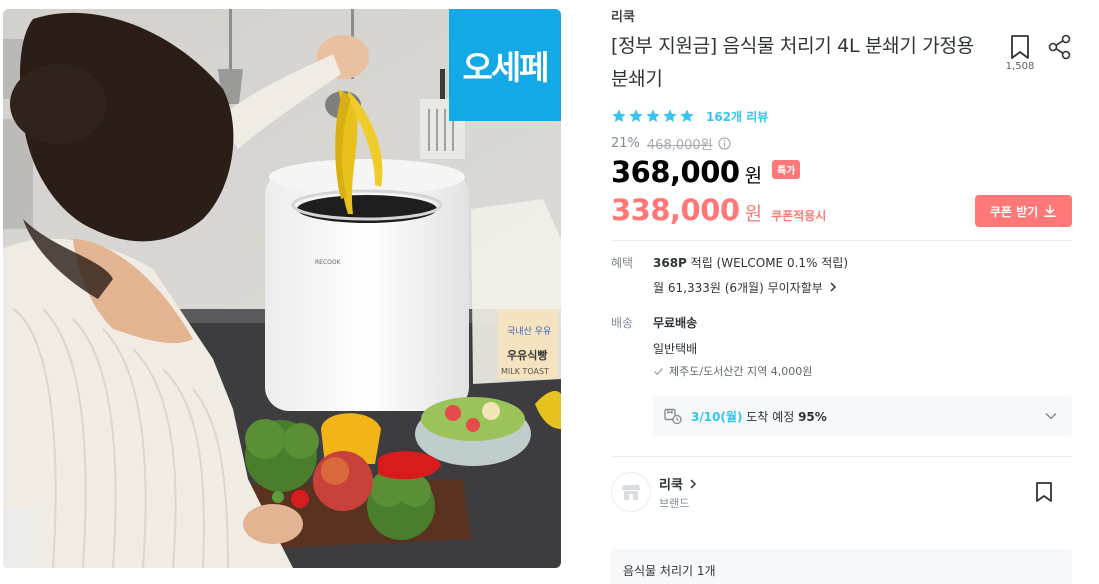 This screenshot has height=584, width=1099. I want to click on benefit-label: 혜택, so click(622, 263).